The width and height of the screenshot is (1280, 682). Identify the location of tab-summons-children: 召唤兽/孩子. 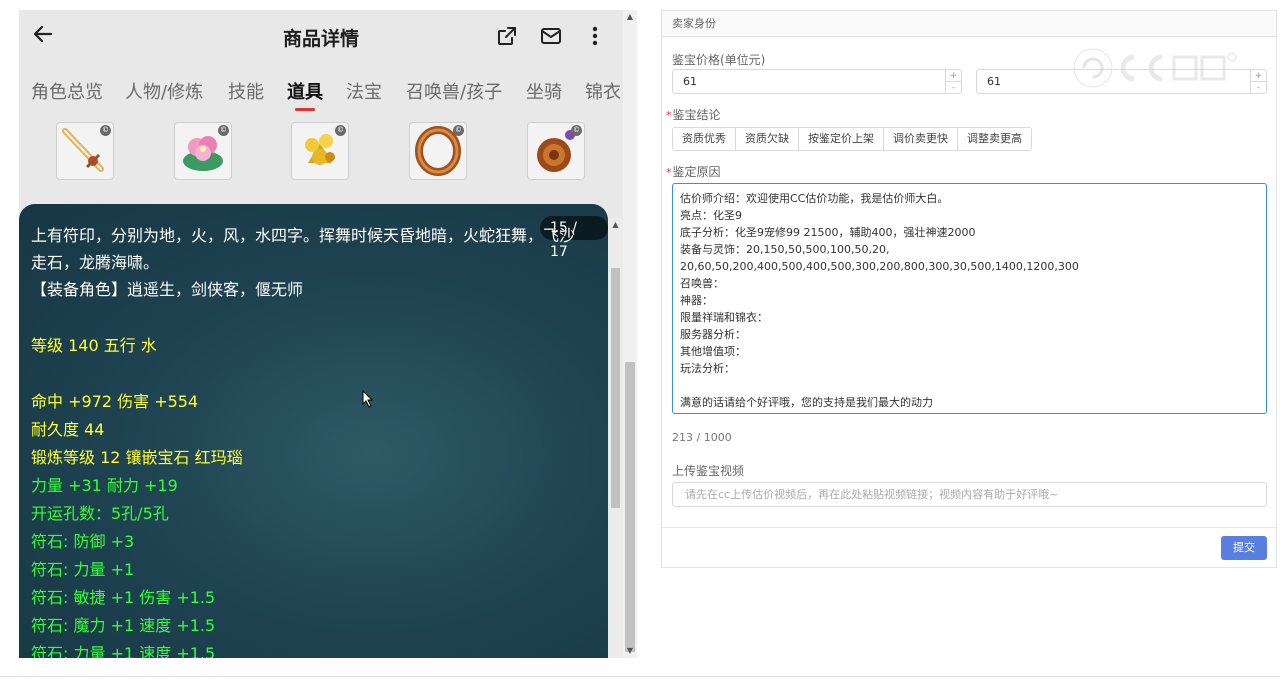
(454, 91).